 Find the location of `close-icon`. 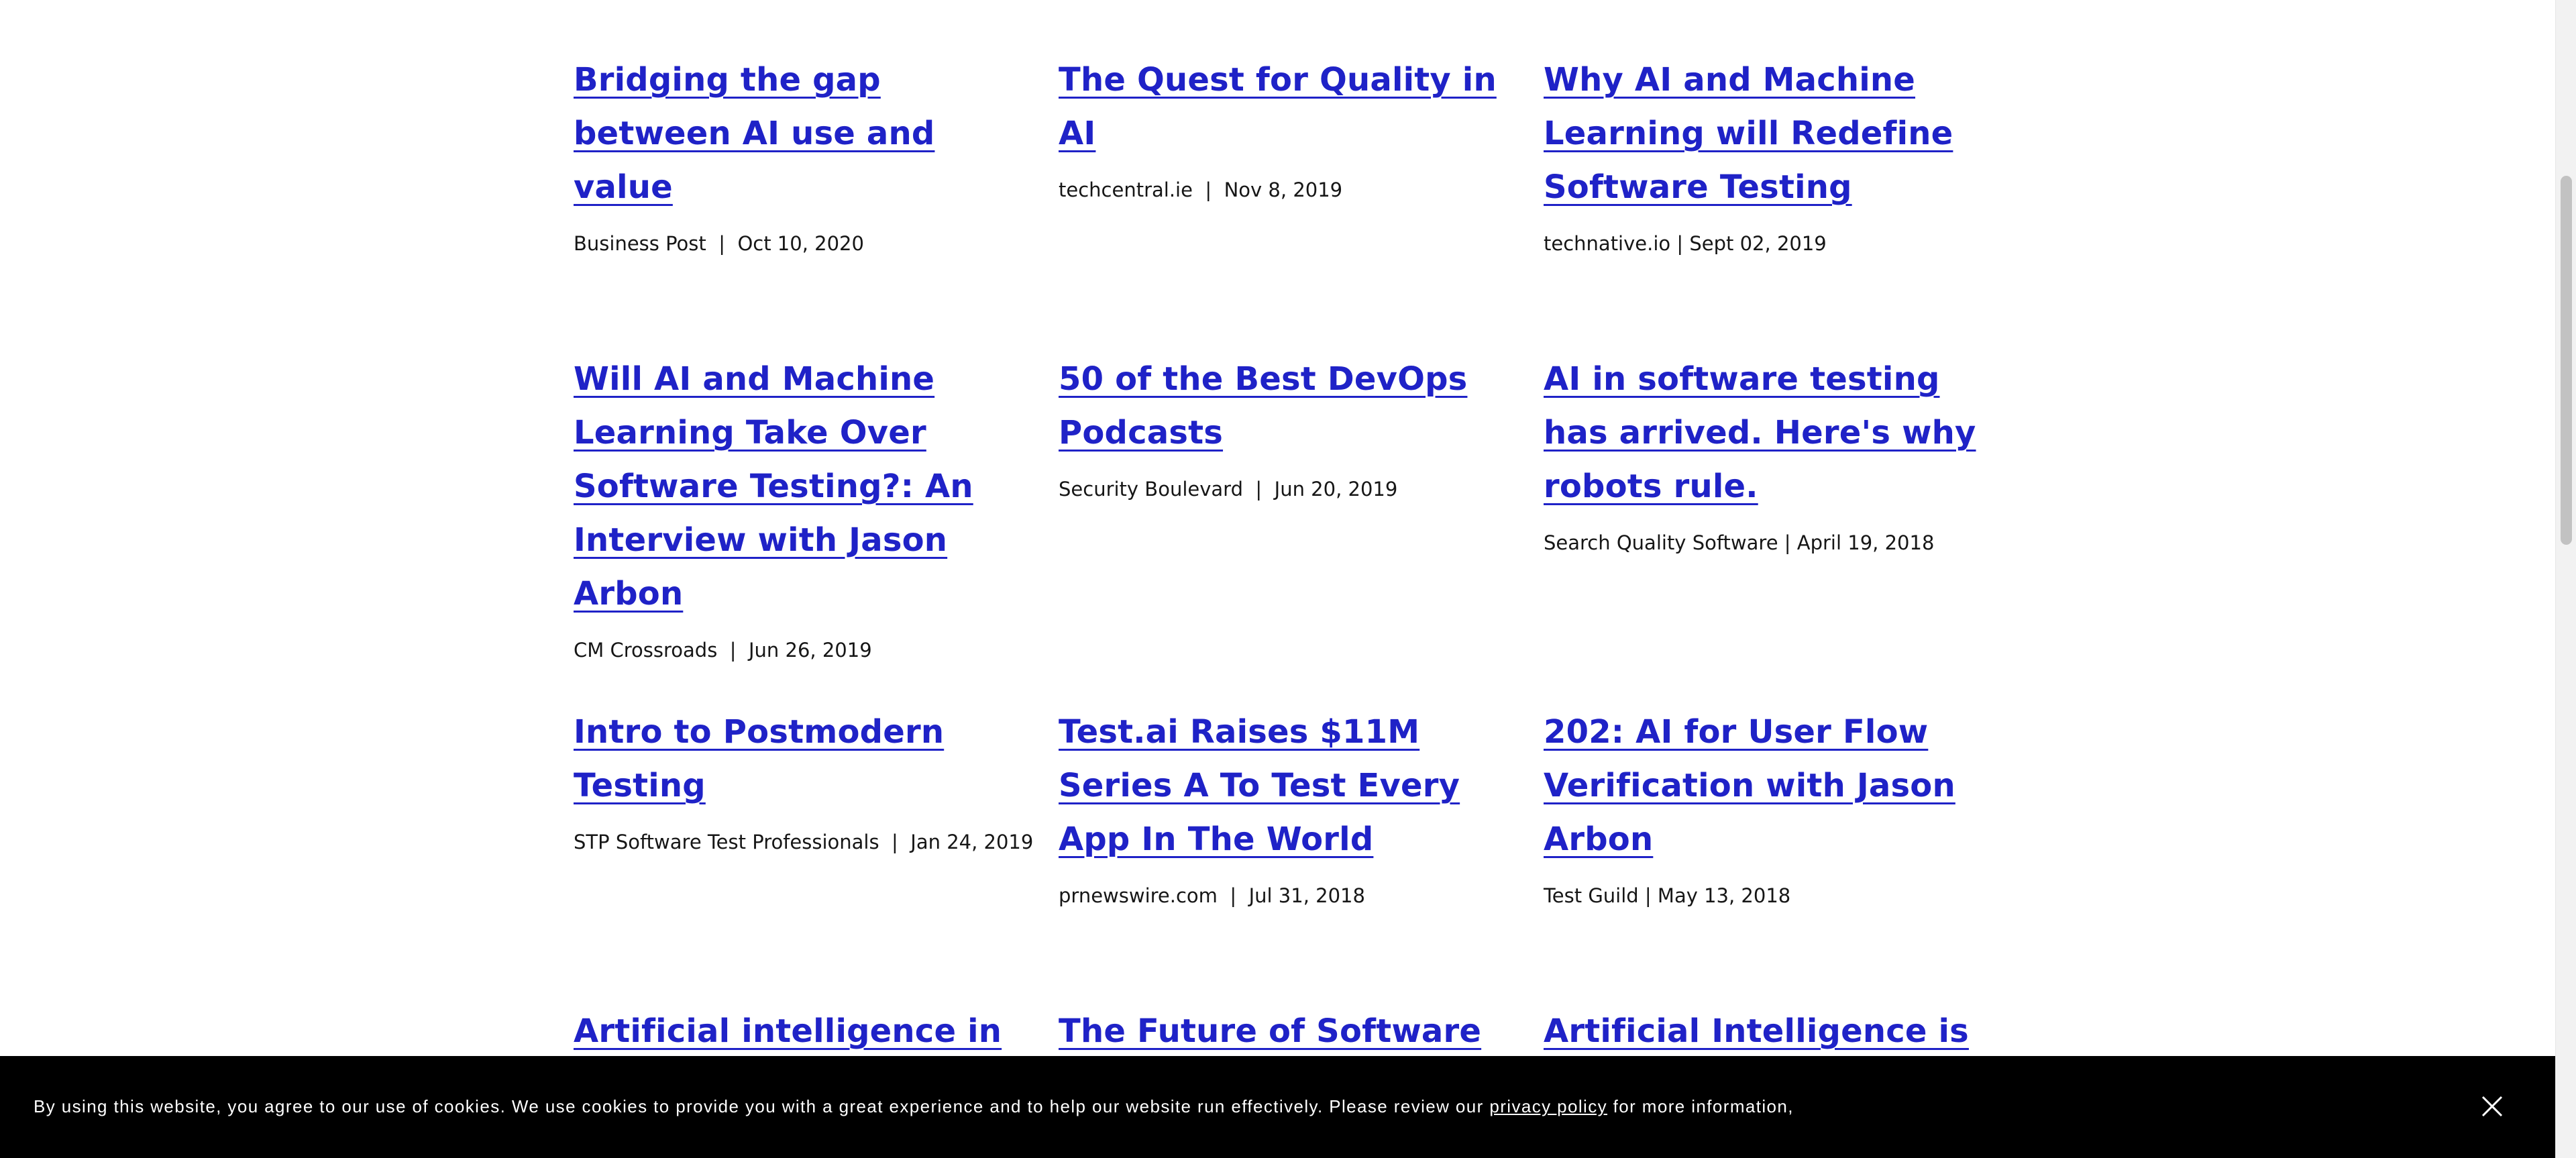

close-icon is located at coordinates (2492, 1106).